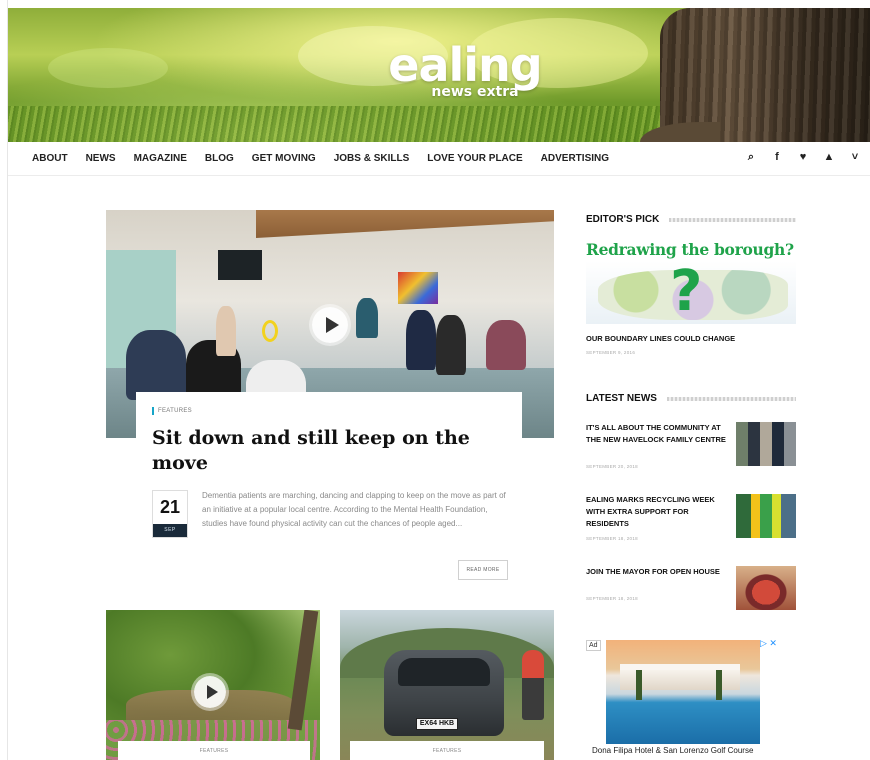 The height and width of the screenshot is (760, 870). Describe the element at coordinates (465, 65) in the screenshot. I see `logo-wordmark: ealing` at that location.